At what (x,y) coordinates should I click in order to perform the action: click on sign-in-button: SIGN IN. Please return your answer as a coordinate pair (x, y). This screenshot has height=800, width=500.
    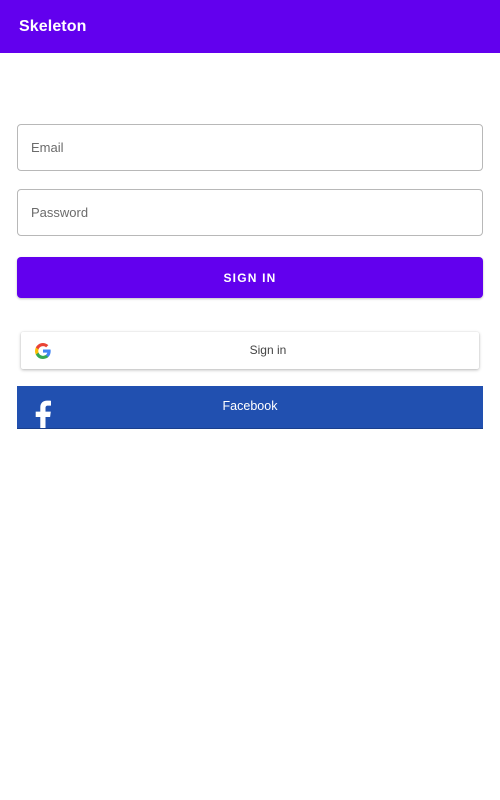
    Looking at the image, I should click on (250, 277).